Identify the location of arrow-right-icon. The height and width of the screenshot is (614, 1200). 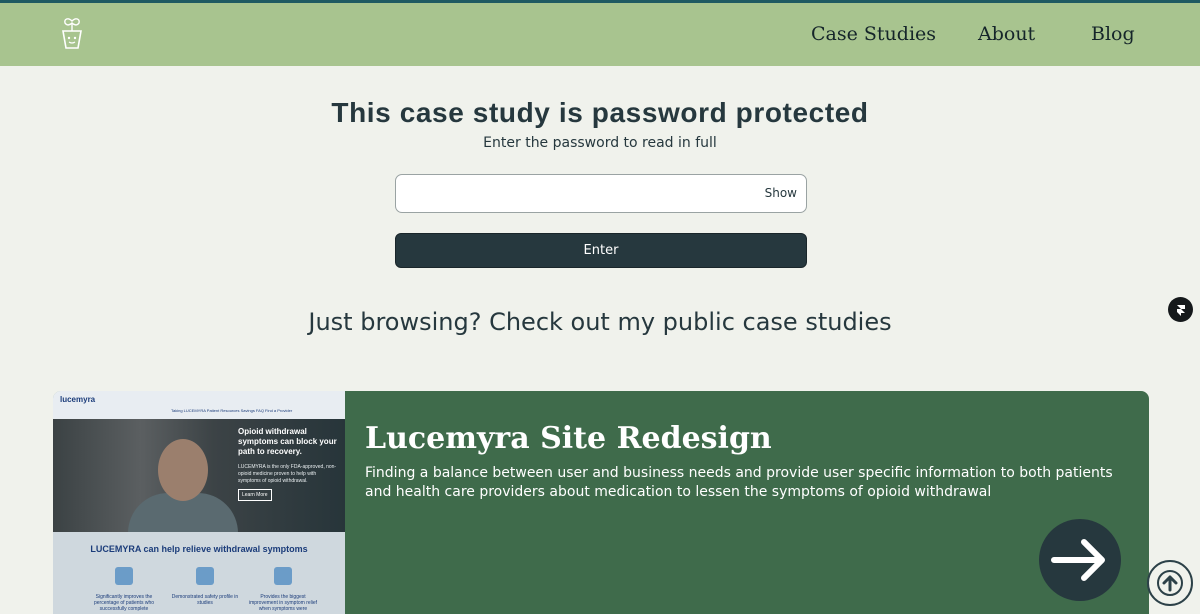
(1080, 560).